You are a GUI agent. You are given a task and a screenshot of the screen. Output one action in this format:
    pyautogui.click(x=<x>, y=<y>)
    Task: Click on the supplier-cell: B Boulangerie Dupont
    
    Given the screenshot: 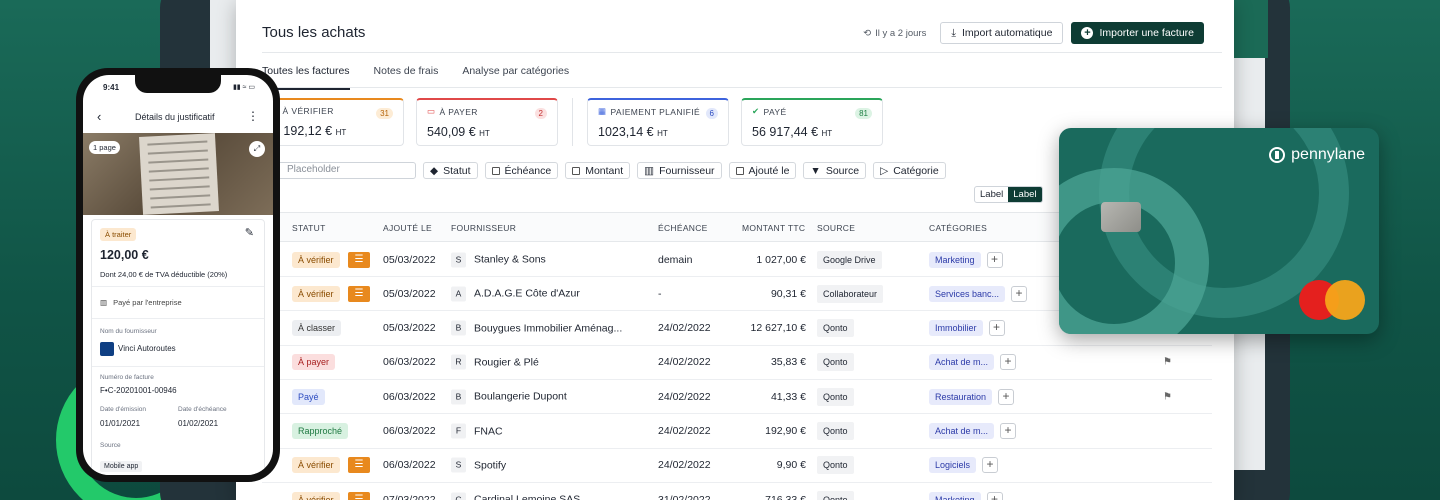 What is the action you would take?
    pyautogui.click(x=509, y=397)
    